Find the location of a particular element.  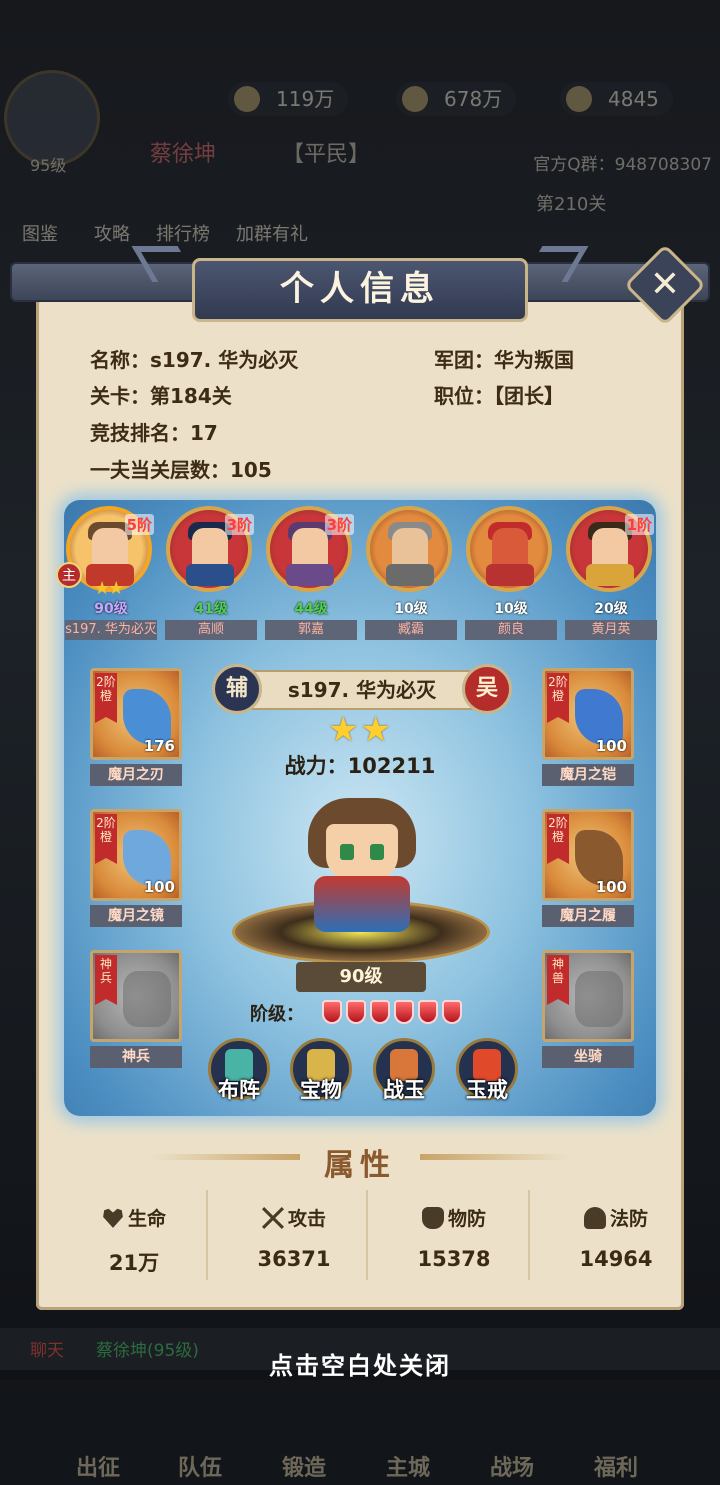

nav-expedition: 出征 is located at coordinates (98, 1466).